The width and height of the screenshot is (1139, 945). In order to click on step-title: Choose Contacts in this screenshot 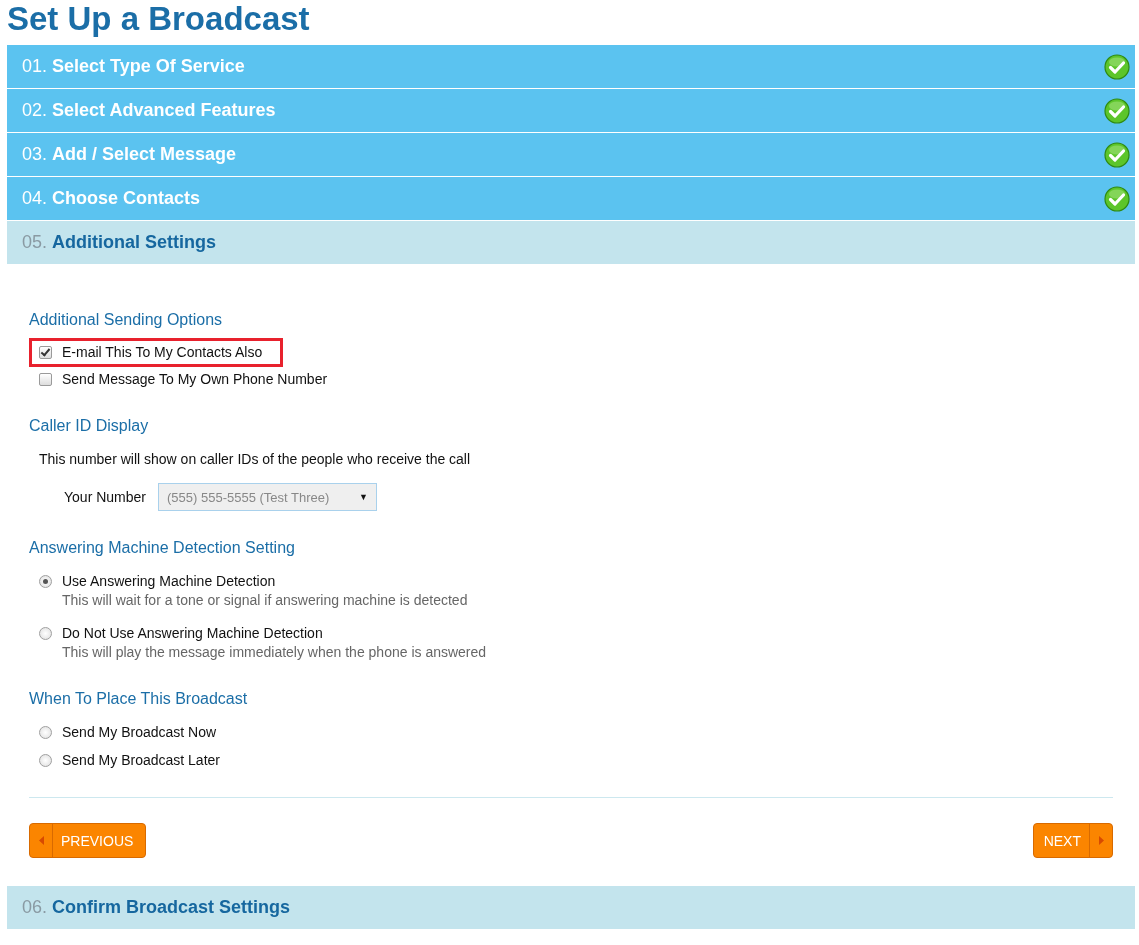, I will do `click(127, 198)`.